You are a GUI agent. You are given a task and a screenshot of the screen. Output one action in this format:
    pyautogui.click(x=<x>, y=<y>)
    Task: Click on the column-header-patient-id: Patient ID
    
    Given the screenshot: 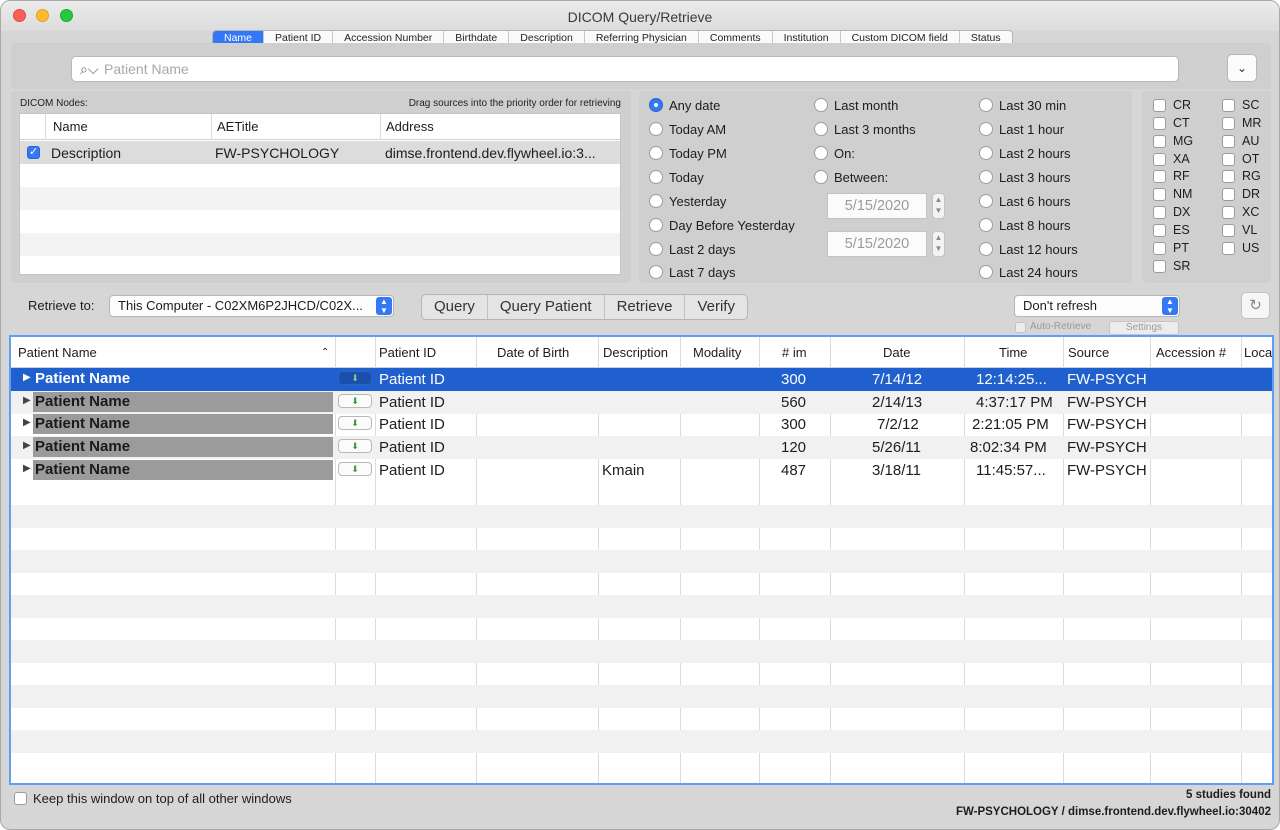 What is the action you would take?
    pyautogui.click(x=407, y=352)
    